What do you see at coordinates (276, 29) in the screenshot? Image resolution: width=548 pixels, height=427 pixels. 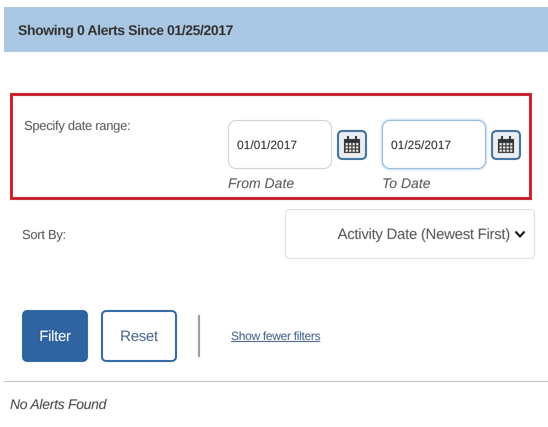 I see `header-title: Showing 0 Alerts Since 01/25/2017` at bounding box center [276, 29].